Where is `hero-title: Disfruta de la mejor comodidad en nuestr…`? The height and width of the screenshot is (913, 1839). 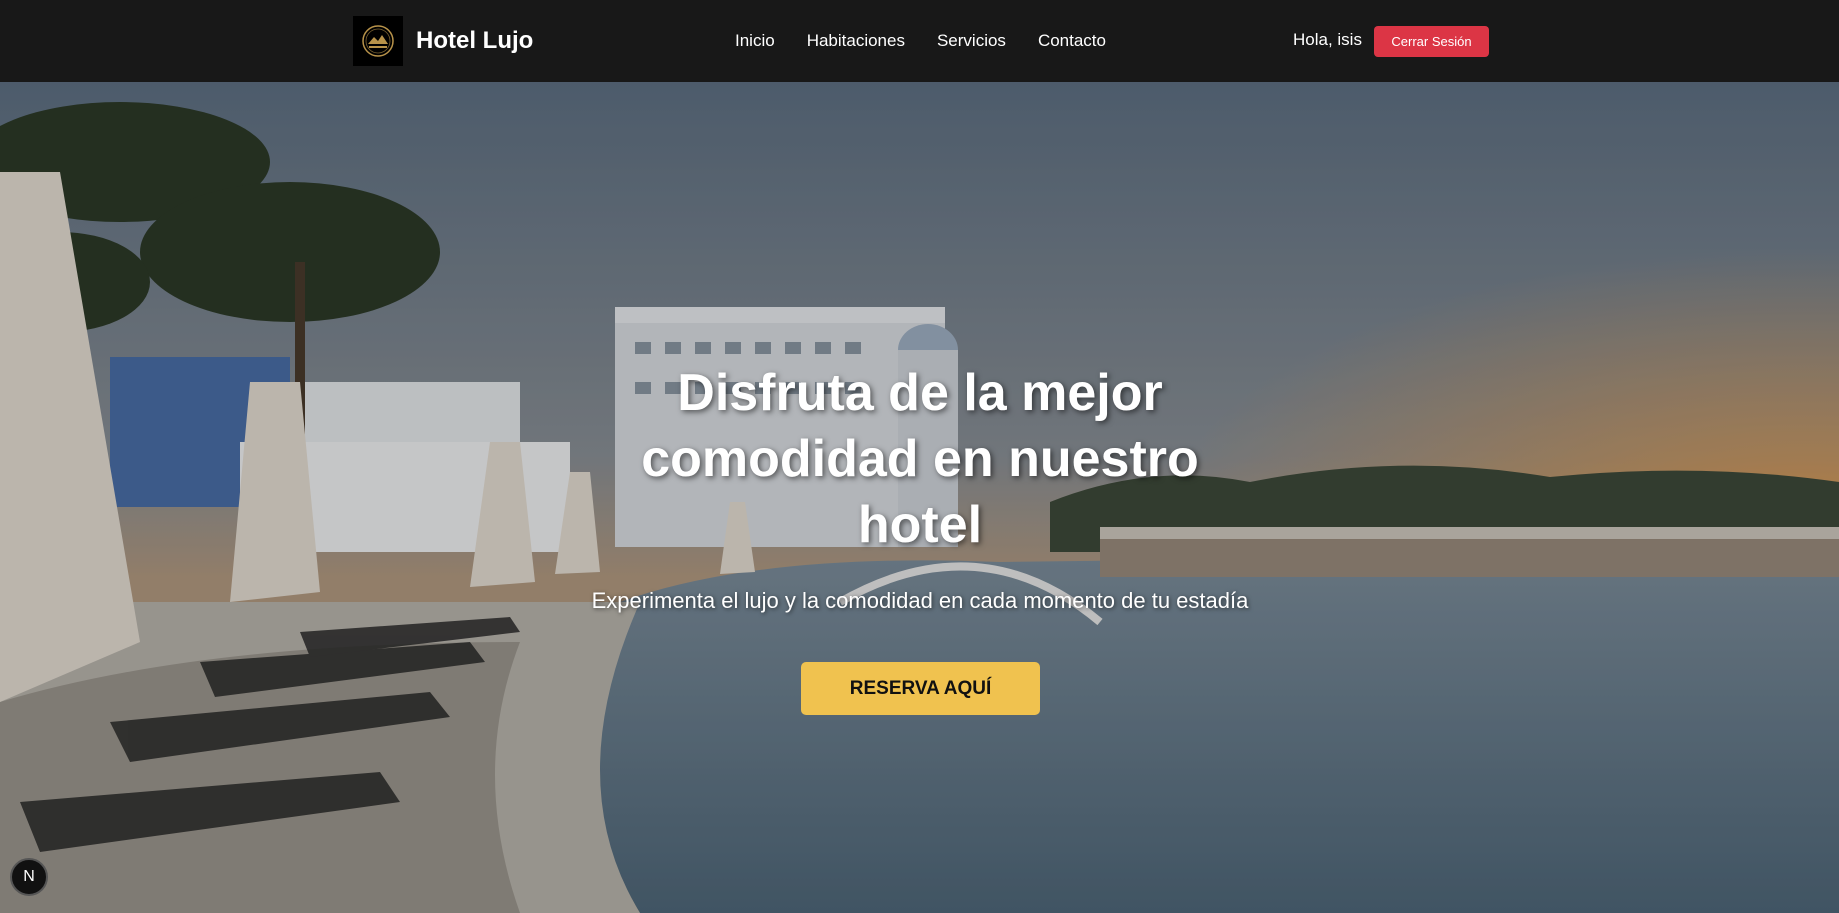
hero-title: Disfruta de la mejor comodidad en nuestr… is located at coordinates (920, 459).